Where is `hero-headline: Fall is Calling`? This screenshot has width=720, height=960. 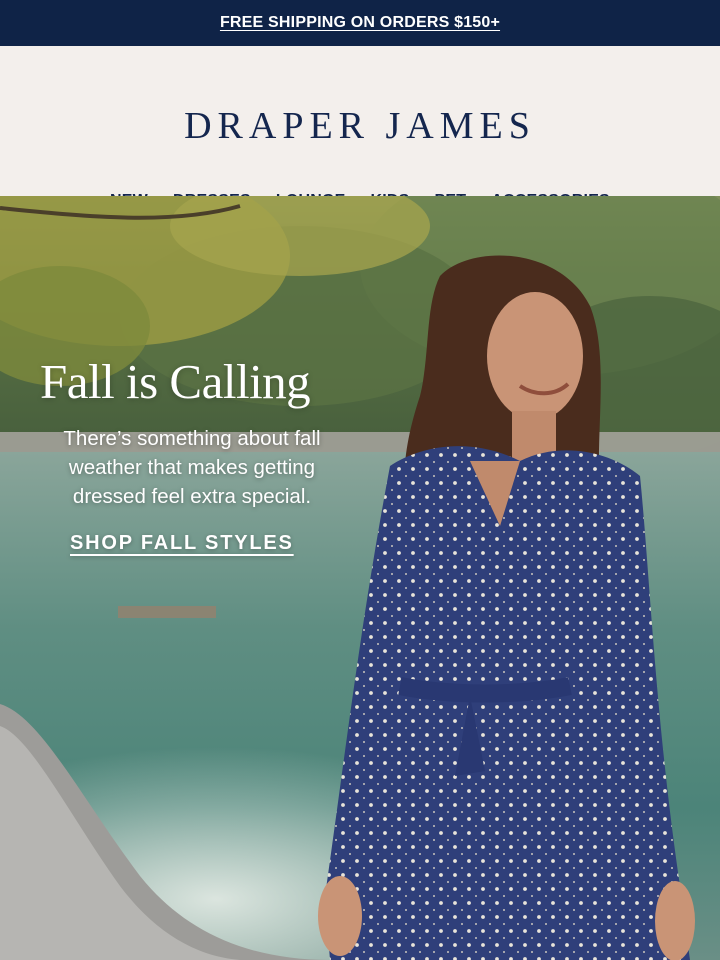
hero-headline: Fall is Calling is located at coordinates (175, 381).